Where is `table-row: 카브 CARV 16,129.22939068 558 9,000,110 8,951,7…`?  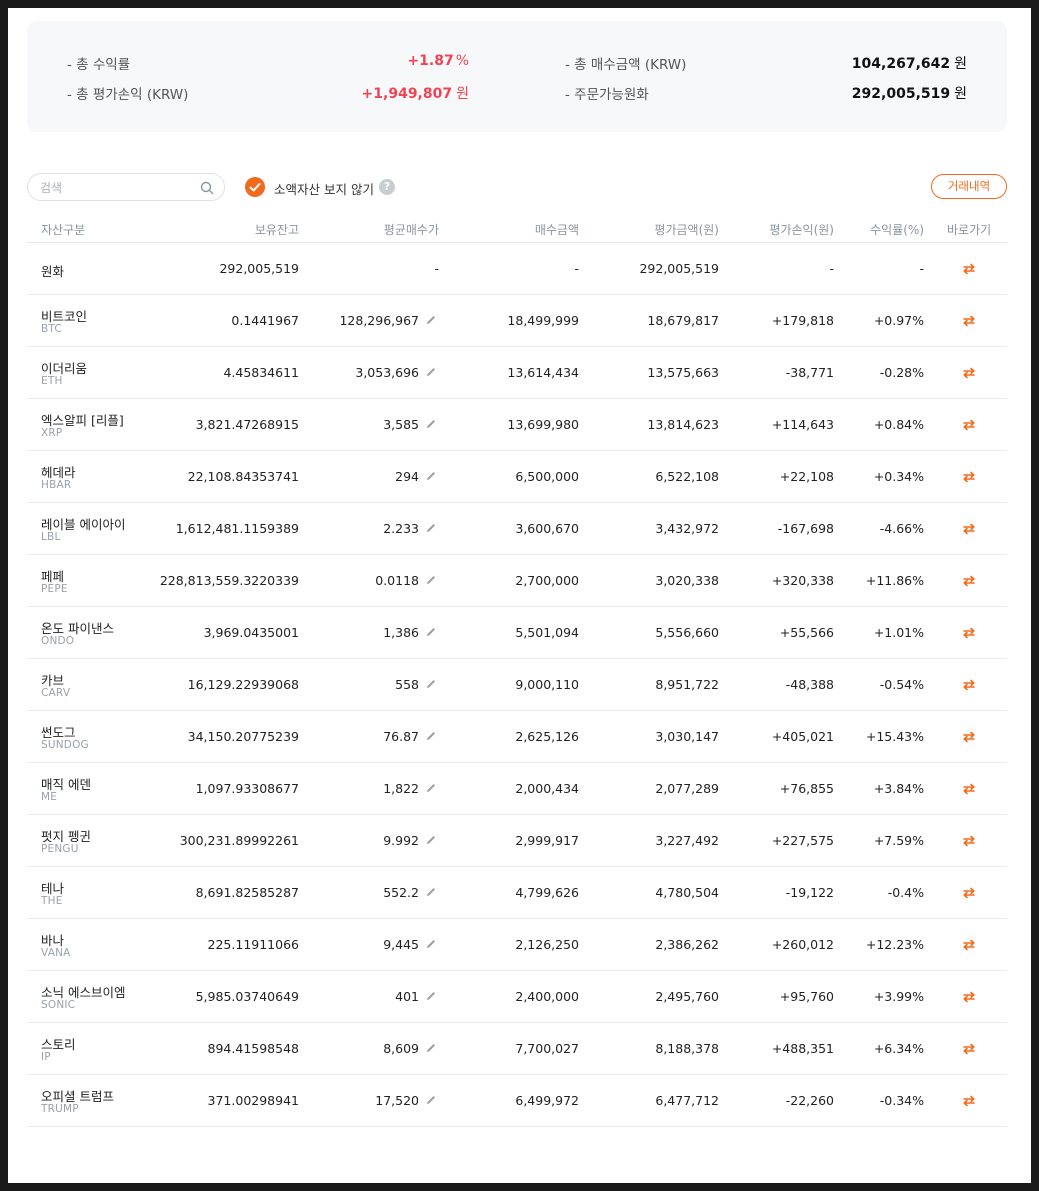
table-row: 카브 CARV 16,129.22939068 558 9,000,110 8,951,7… is located at coordinates (517, 685).